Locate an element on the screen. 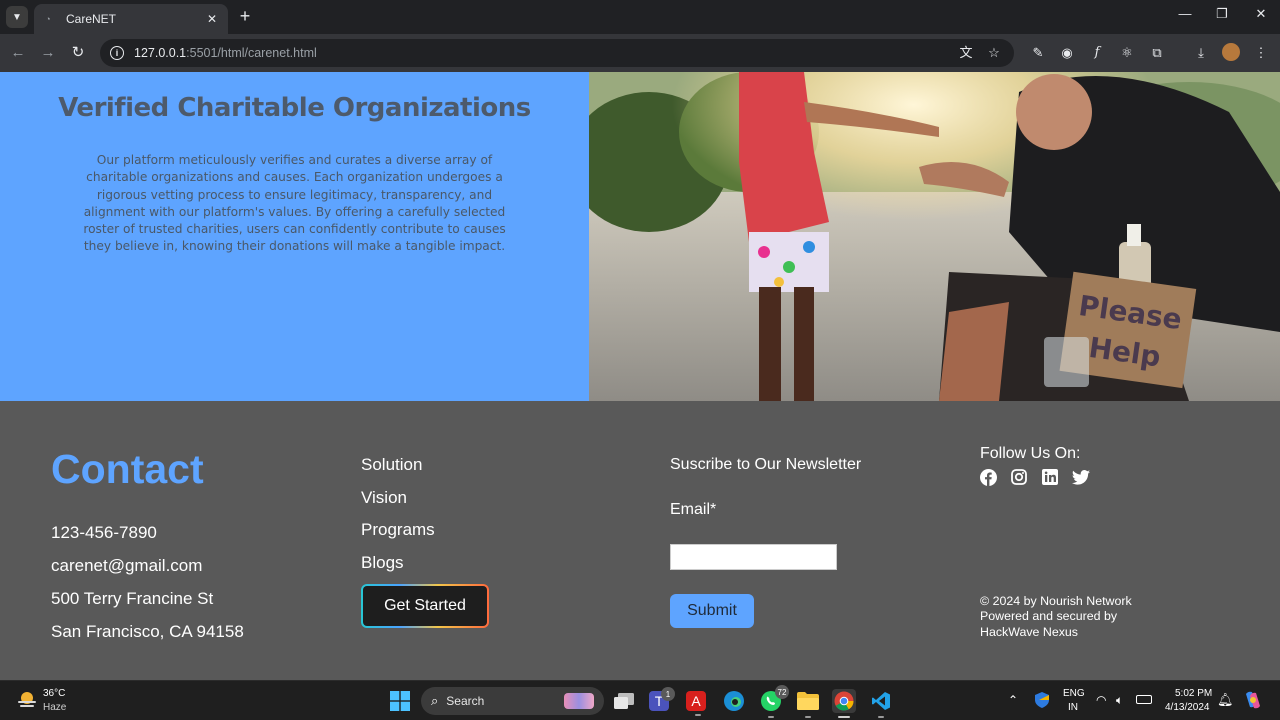  vscode-icon is located at coordinates (881, 703).